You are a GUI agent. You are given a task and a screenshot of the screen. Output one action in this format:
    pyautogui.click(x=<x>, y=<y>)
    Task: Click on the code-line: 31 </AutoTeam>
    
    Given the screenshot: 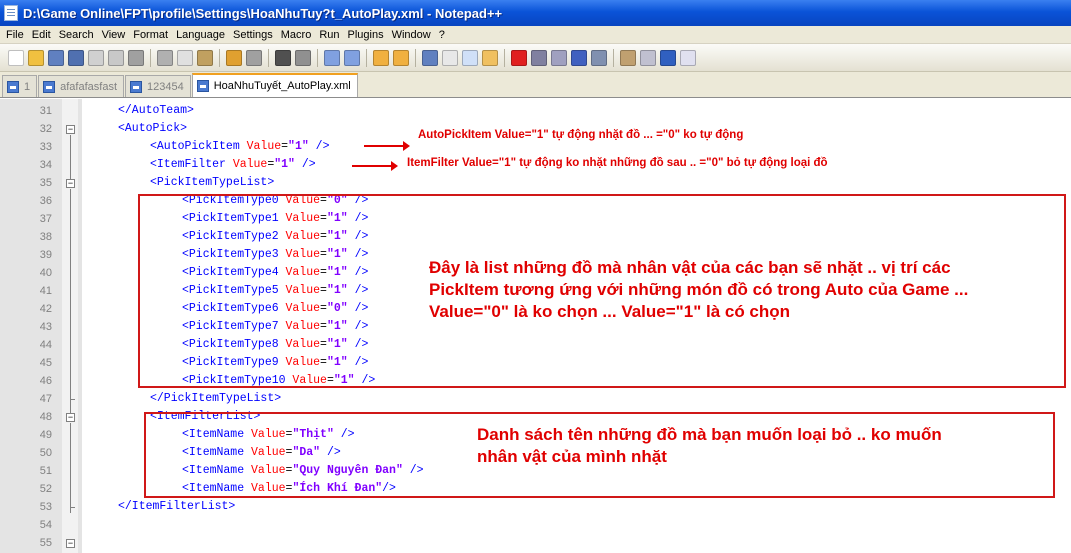 What is the action you would take?
    pyautogui.click(x=535, y=111)
    